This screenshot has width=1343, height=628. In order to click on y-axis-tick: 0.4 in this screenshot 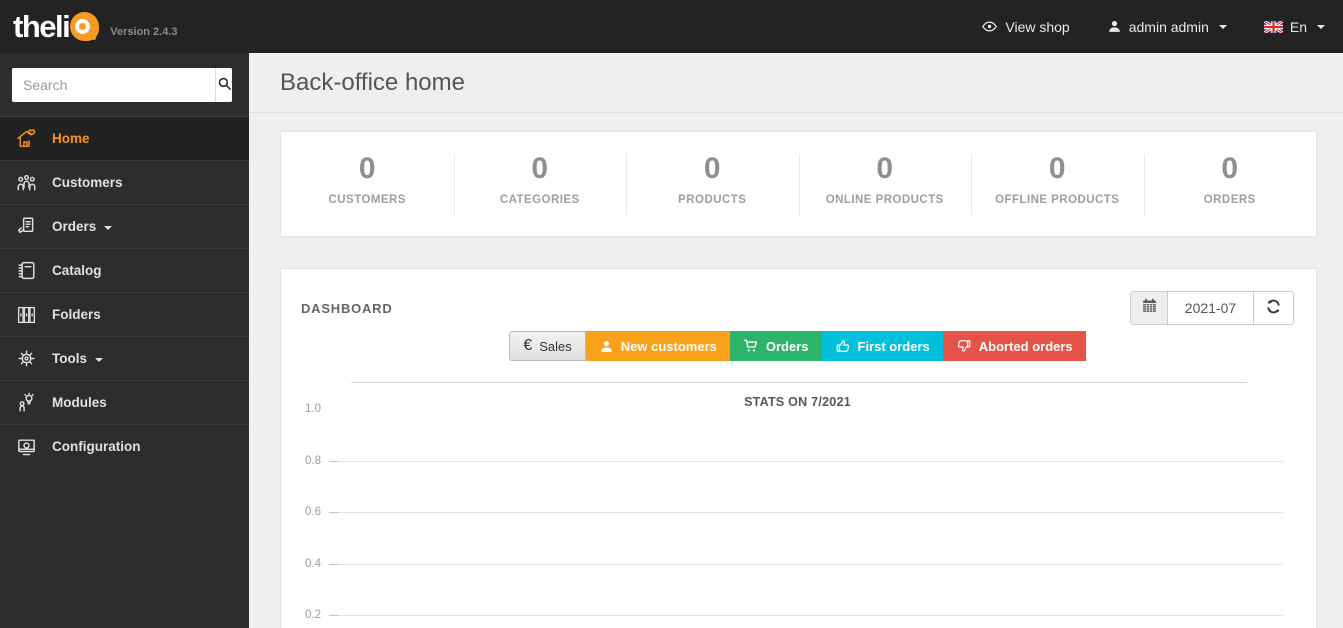, I will do `click(797, 564)`.